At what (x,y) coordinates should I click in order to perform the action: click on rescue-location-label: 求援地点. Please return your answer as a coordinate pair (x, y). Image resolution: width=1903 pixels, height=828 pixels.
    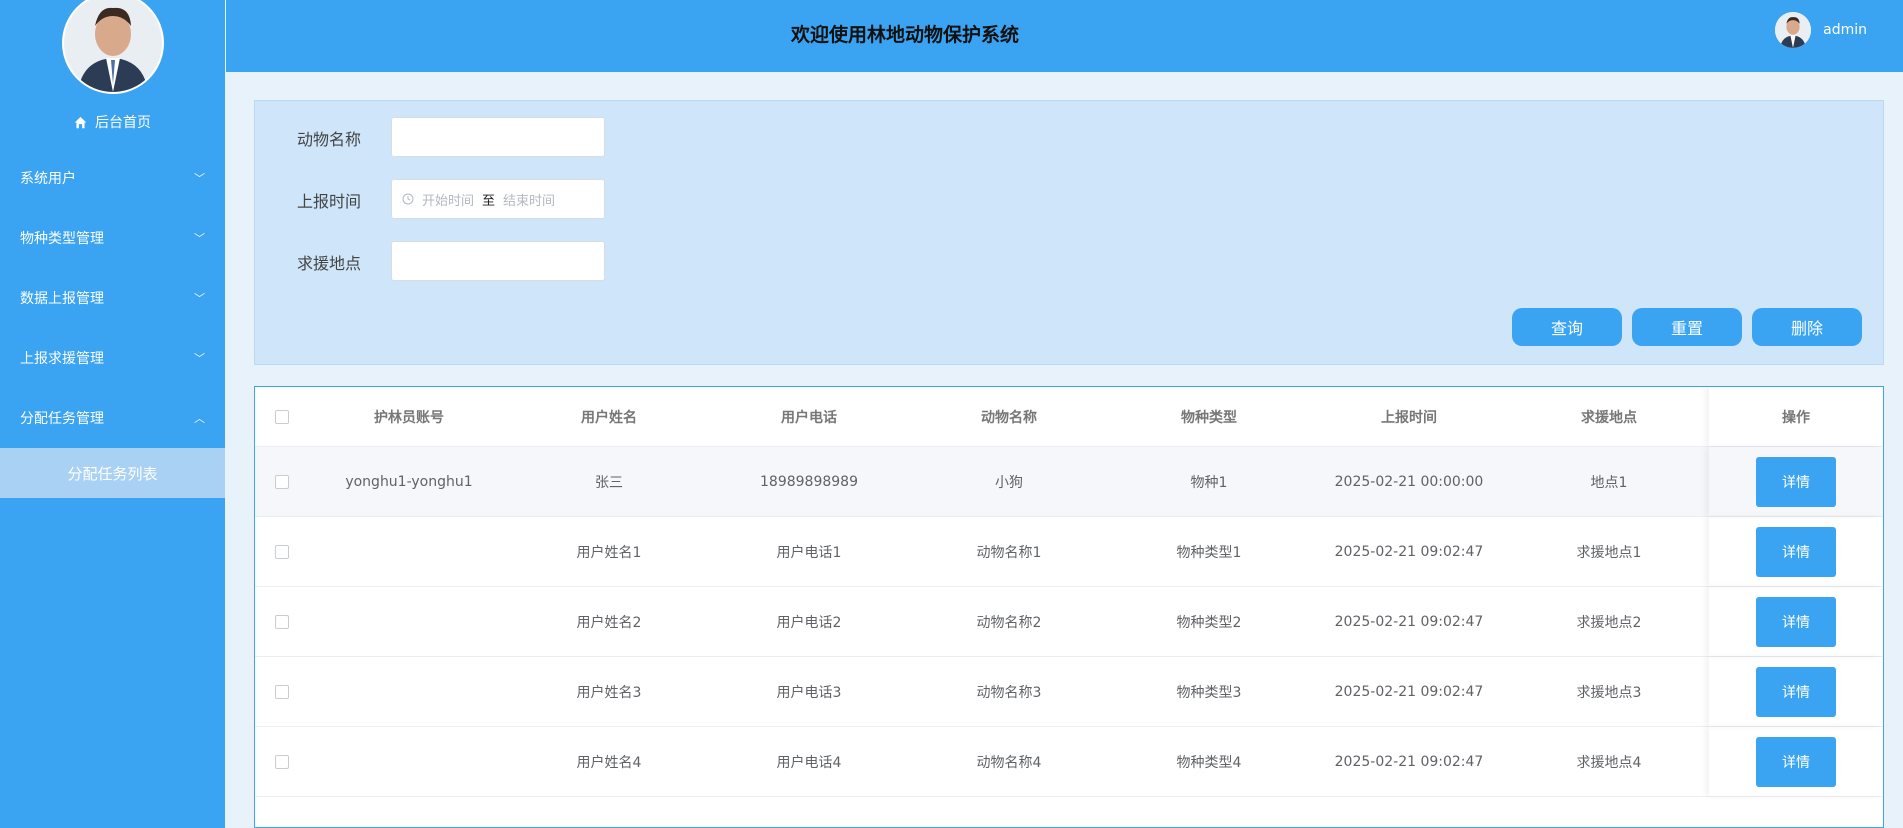
    Looking at the image, I should click on (329, 263).